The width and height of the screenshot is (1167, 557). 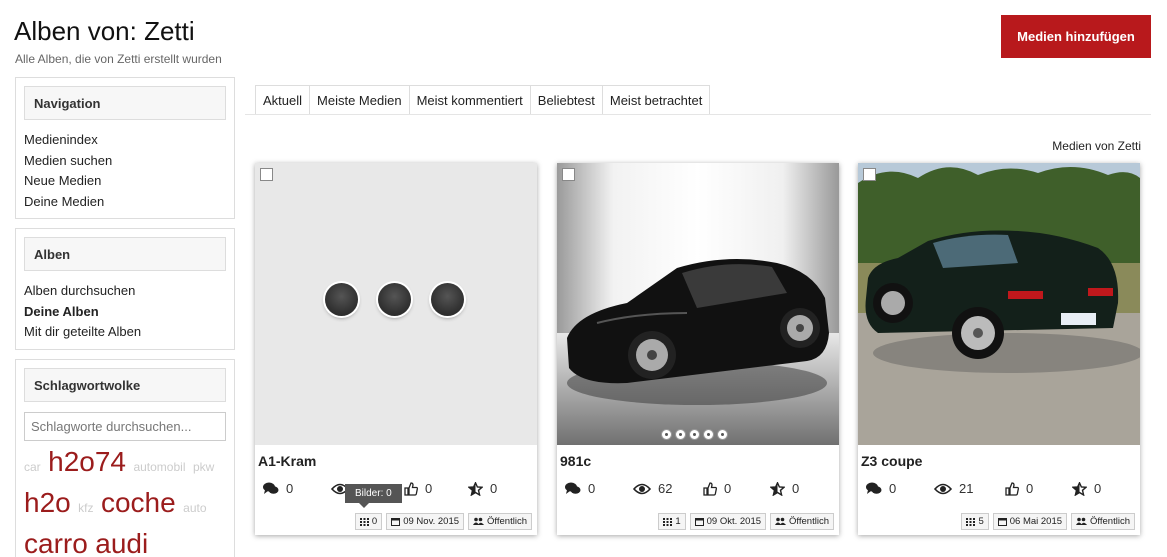 I want to click on albums-link-browse: Alben durchsuchen, so click(x=125, y=291).